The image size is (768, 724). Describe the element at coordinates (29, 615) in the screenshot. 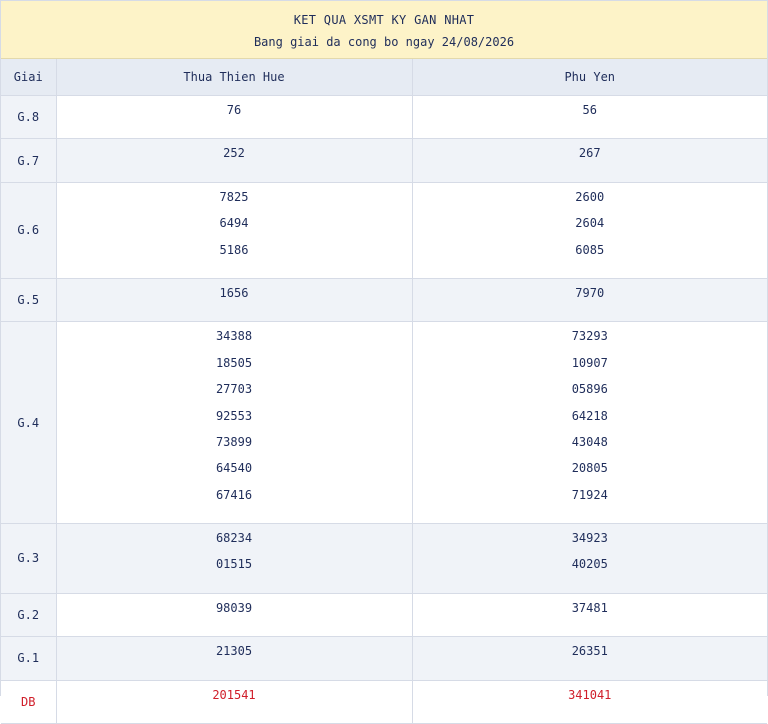

I see `prize-label: G.2` at that location.